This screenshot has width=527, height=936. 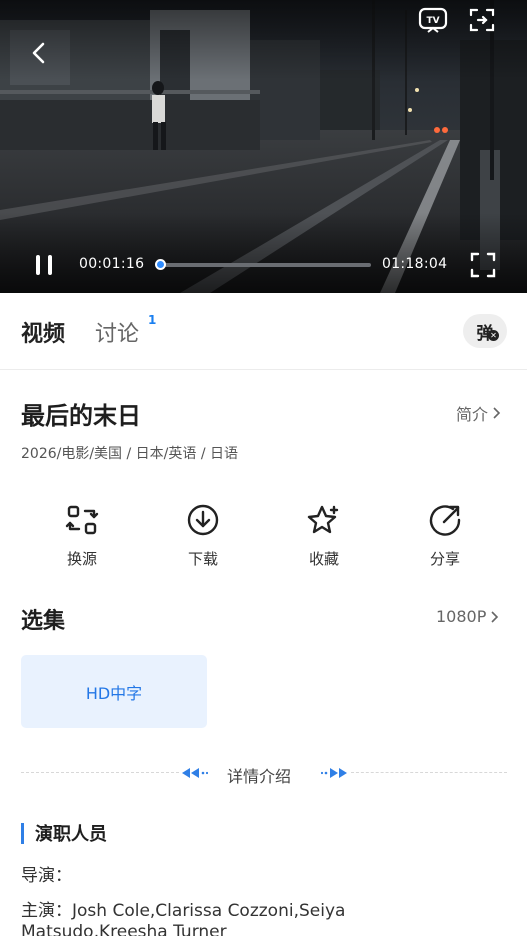 I want to click on episode-chip: HD中字, so click(x=114, y=691).